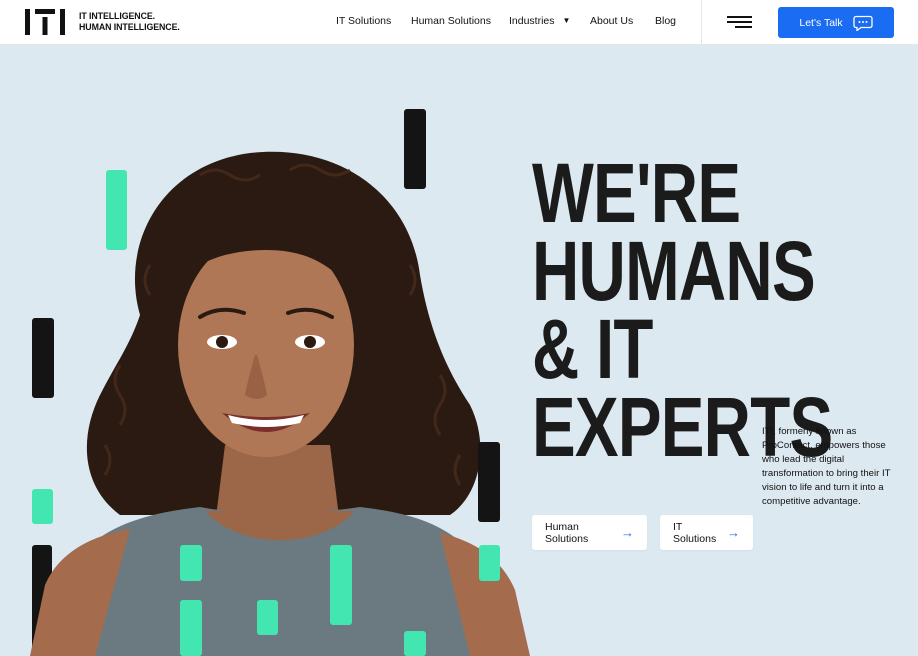 The image size is (918, 656). Describe the element at coordinates (611, 21) in the screenshot. I see `nav-item-about-us: About Us` at that location.